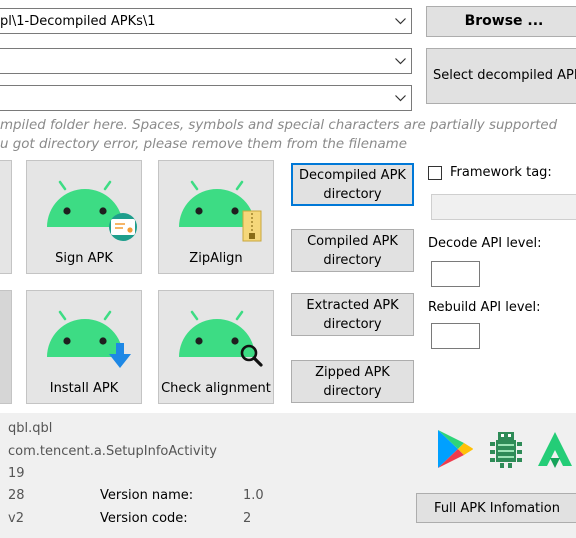 Image resolution: width=576 pixels, height=538 pixels. I want to click on extracted-dir-line1: Extracted APK, so click(352, 305).